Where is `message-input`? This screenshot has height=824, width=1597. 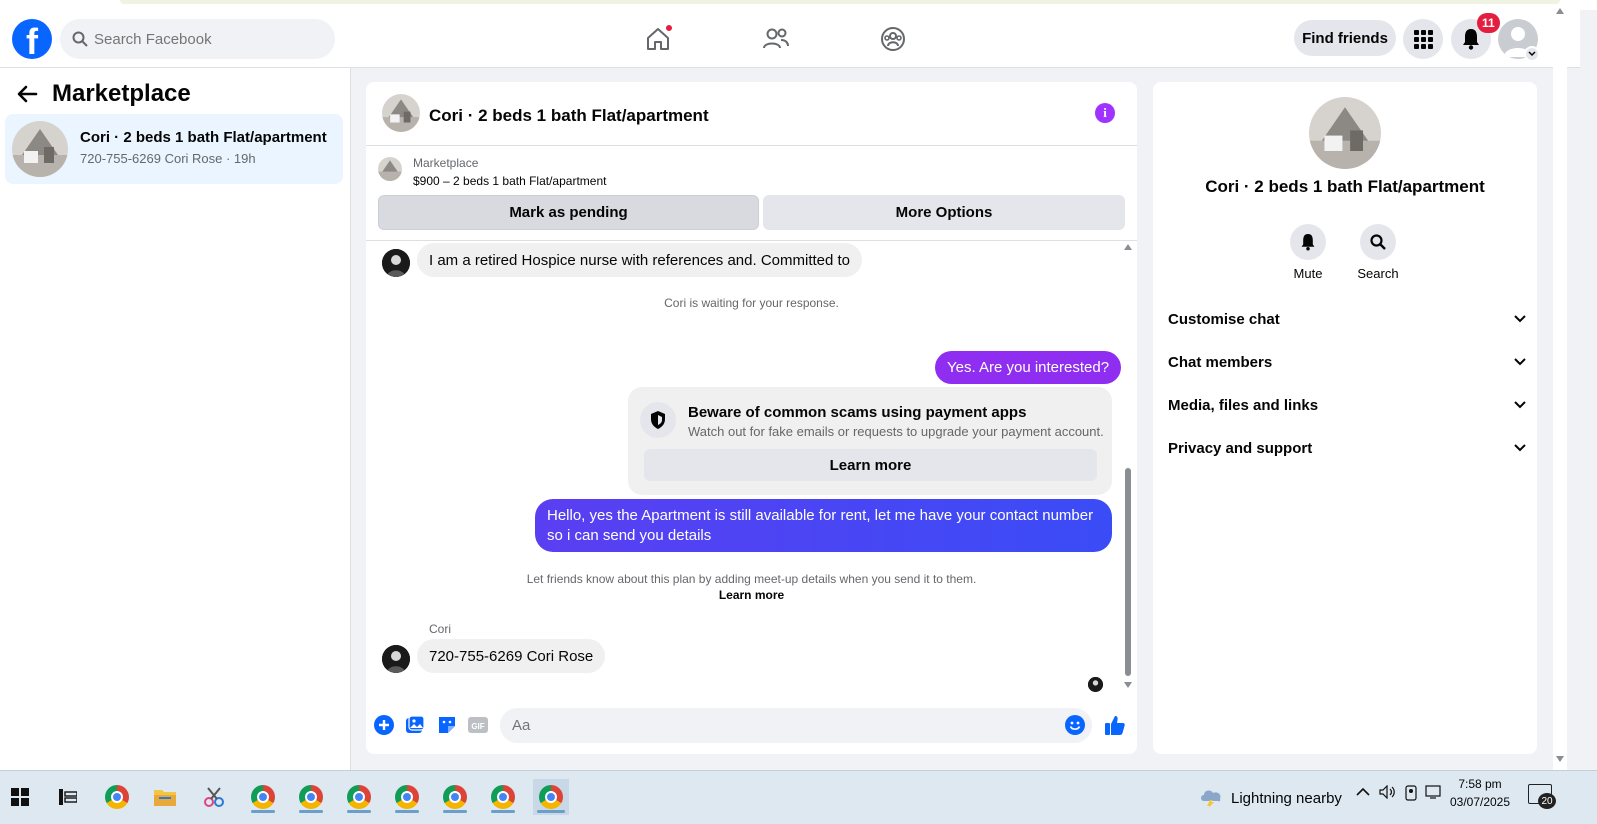 message-input is located at coordinates (782, 725).